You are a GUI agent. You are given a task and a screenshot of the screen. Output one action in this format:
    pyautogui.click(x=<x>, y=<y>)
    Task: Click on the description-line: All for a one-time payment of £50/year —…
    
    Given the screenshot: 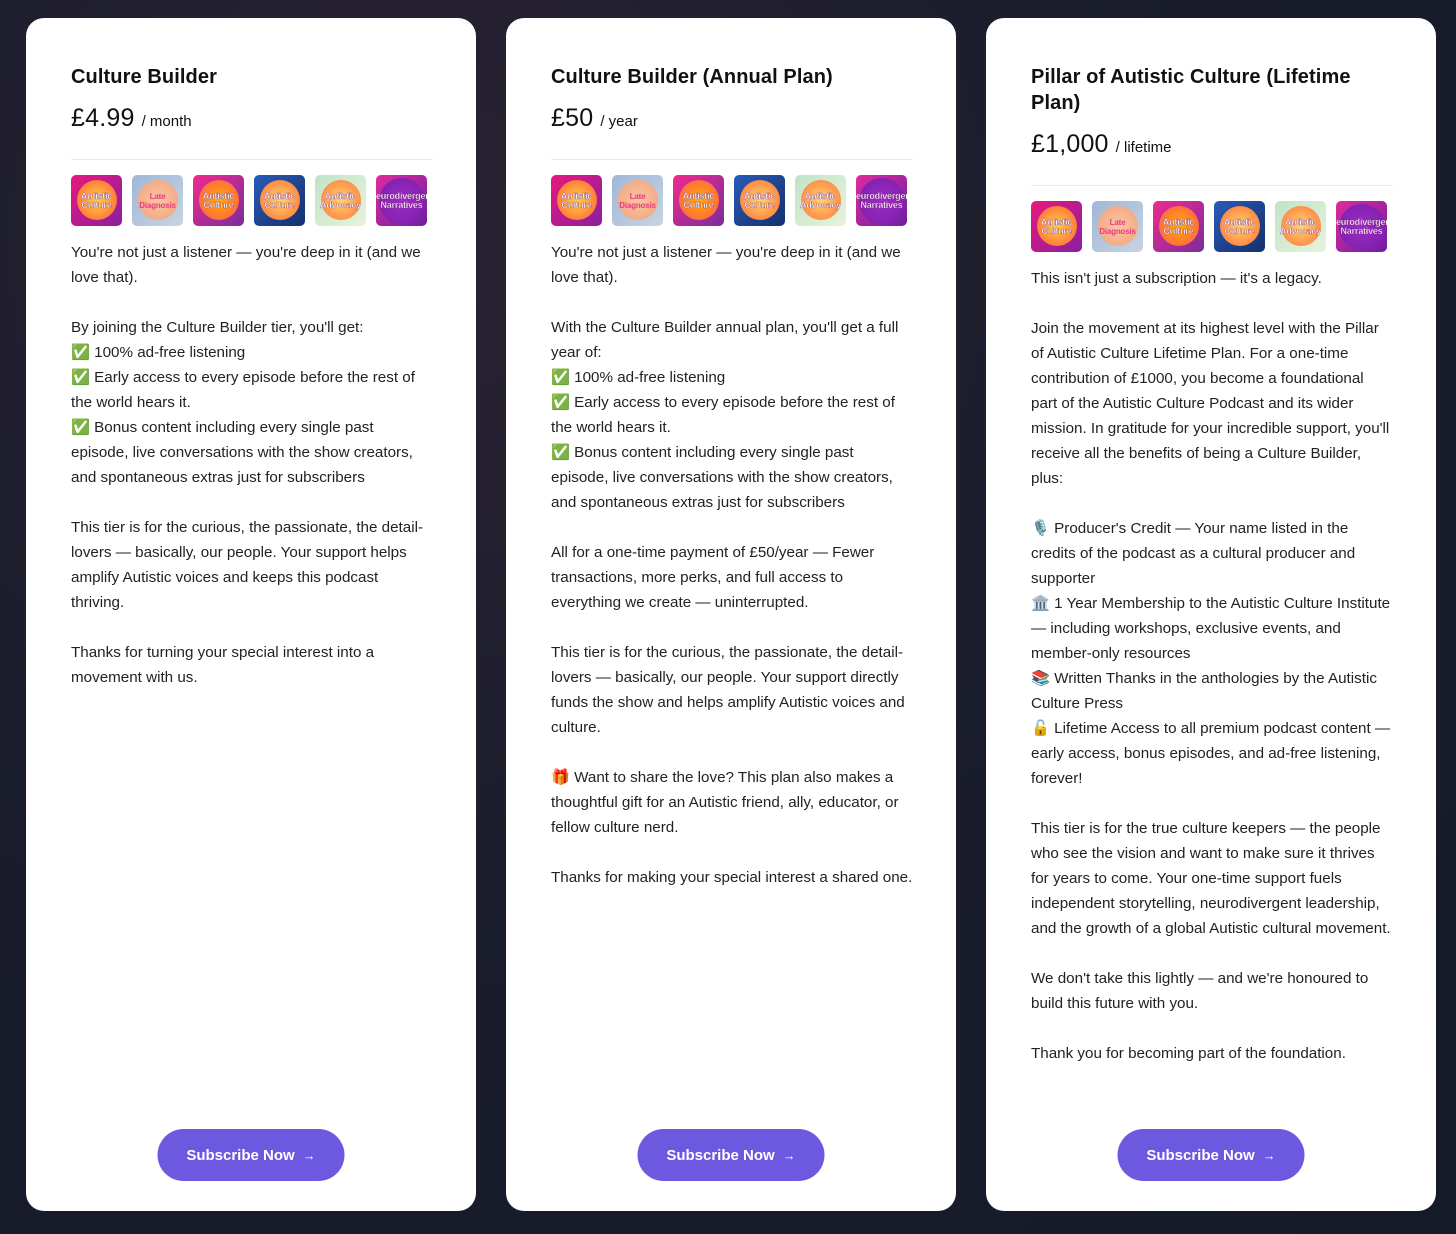 What is the action you would take?
    pyautogui.click(x=713, y=577)
    